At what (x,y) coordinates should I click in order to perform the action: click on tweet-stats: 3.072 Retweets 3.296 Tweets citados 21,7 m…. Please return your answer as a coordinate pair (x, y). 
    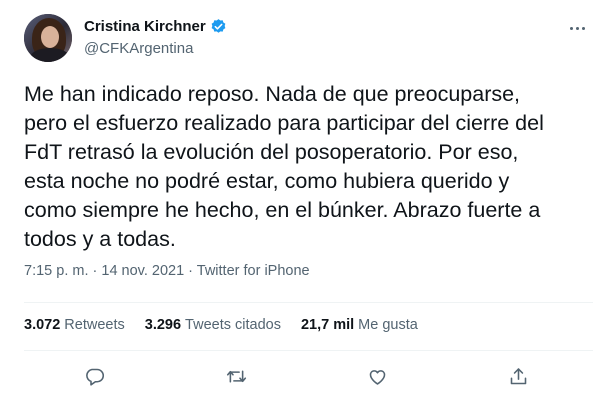
    Looking at the image, I should click on (231, 325).